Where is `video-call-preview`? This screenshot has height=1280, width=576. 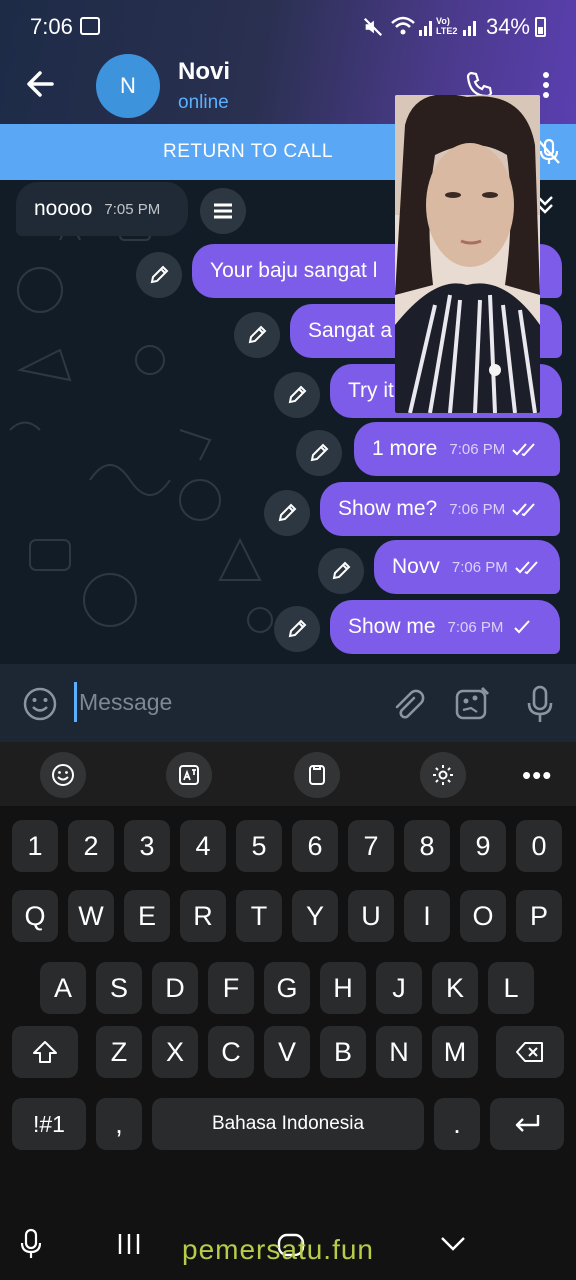 video-call-preview is located at coordinates (467, 254).